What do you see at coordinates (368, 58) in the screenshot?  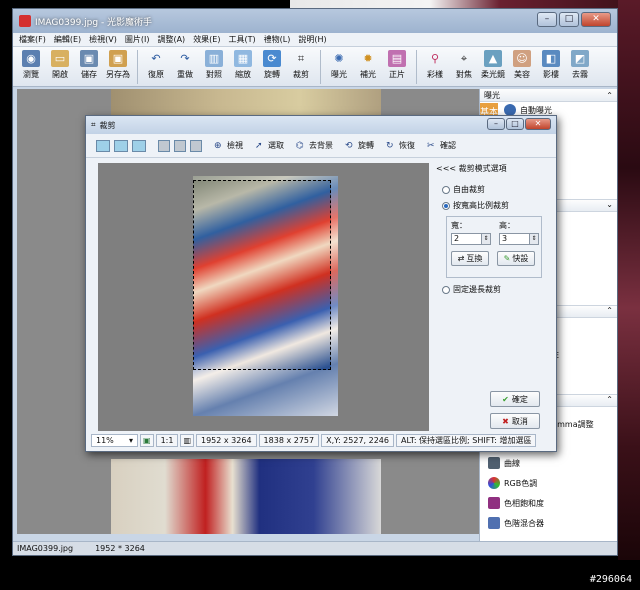 I see `bulb-icon: ✹` at bounding box center [368, 58].